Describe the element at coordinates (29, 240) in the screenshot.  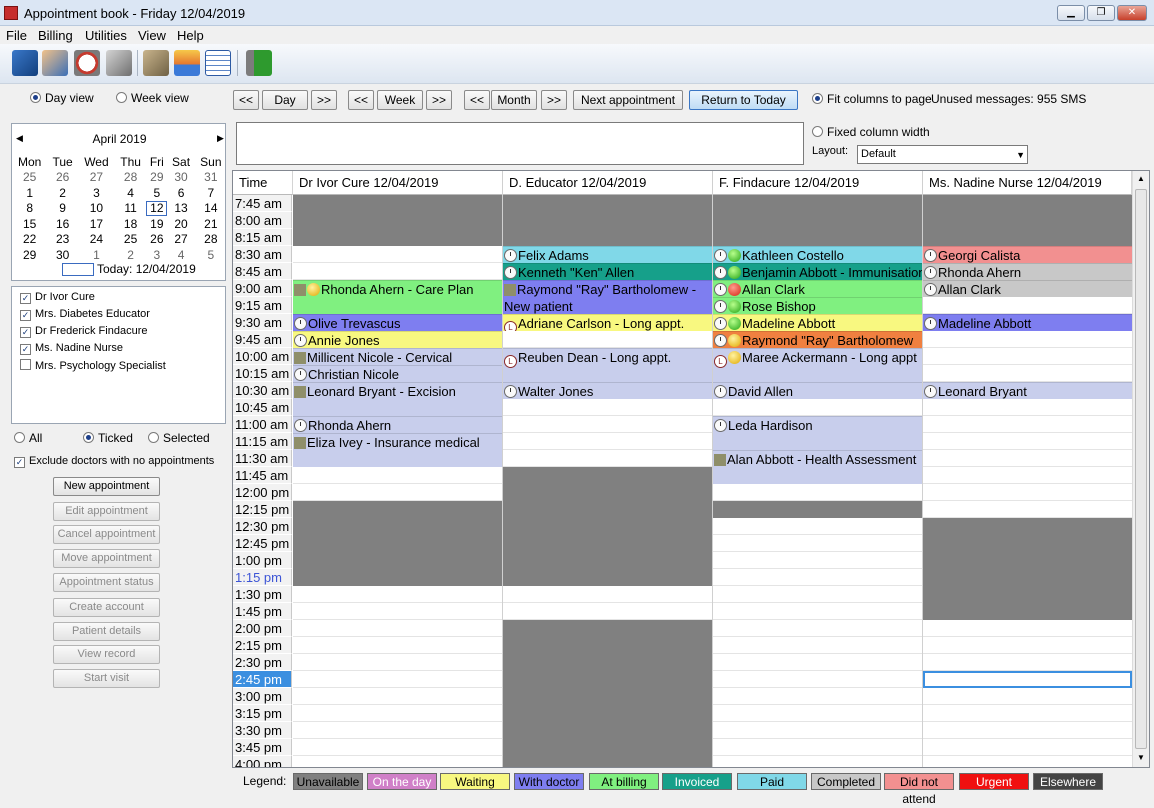
I see `calendar-day: 22` at that location.